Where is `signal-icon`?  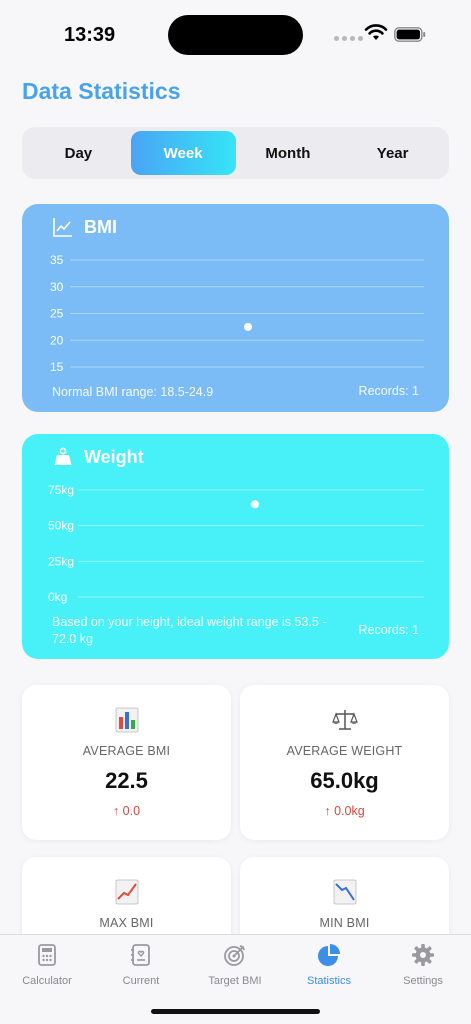 signal-icon is located at coordinates (348, 38).